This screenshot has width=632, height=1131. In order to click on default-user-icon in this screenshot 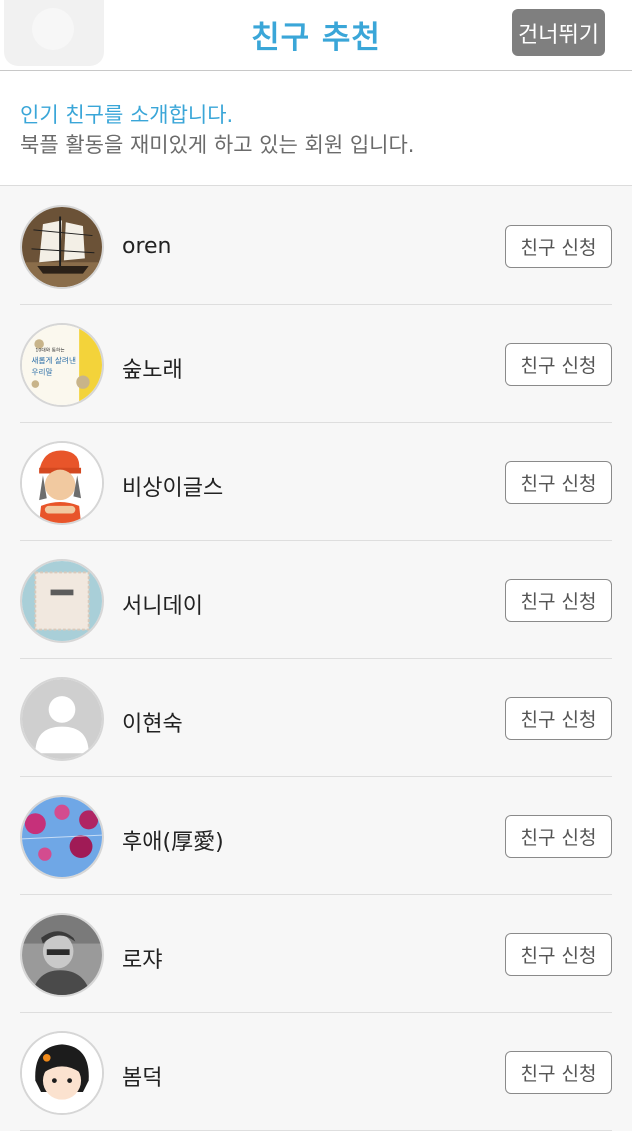, I will do `click(62, 719)`.